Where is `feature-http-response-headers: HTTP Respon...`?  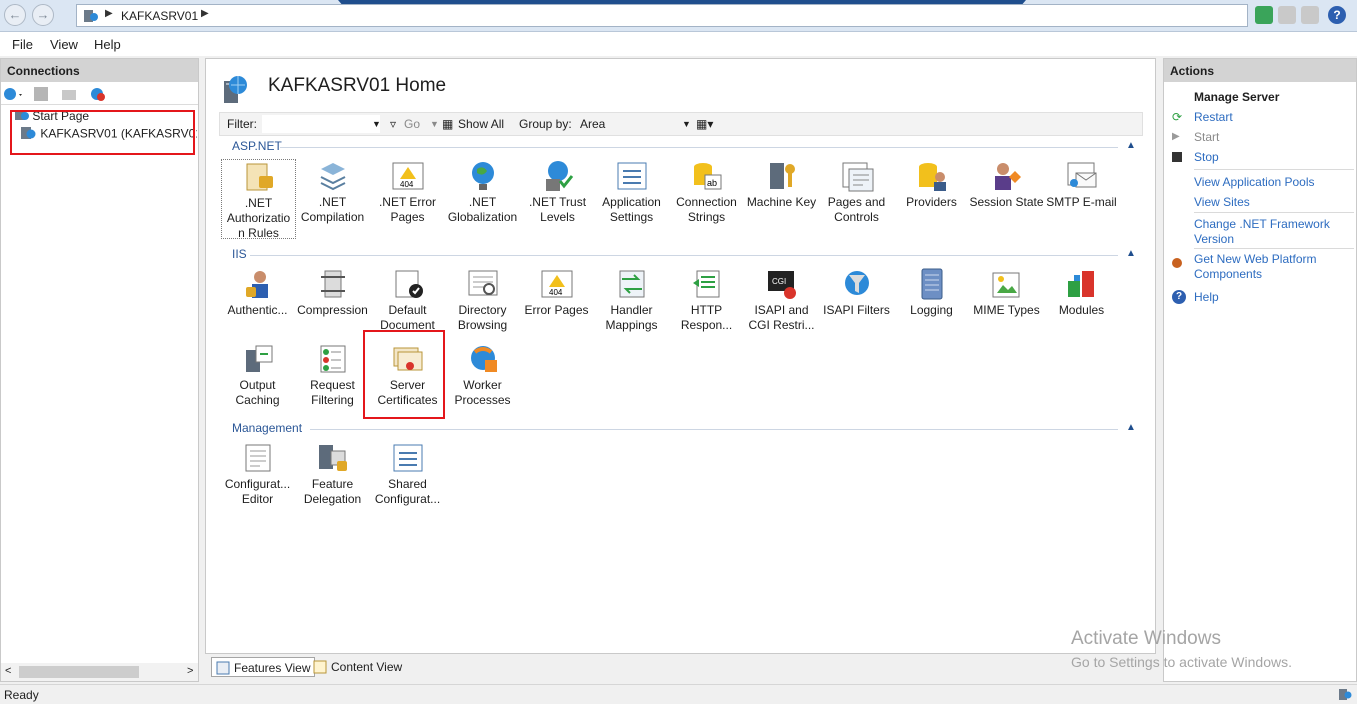 feature-http-response-headers: HTTP Respon... is located at coordinates (706, 300).